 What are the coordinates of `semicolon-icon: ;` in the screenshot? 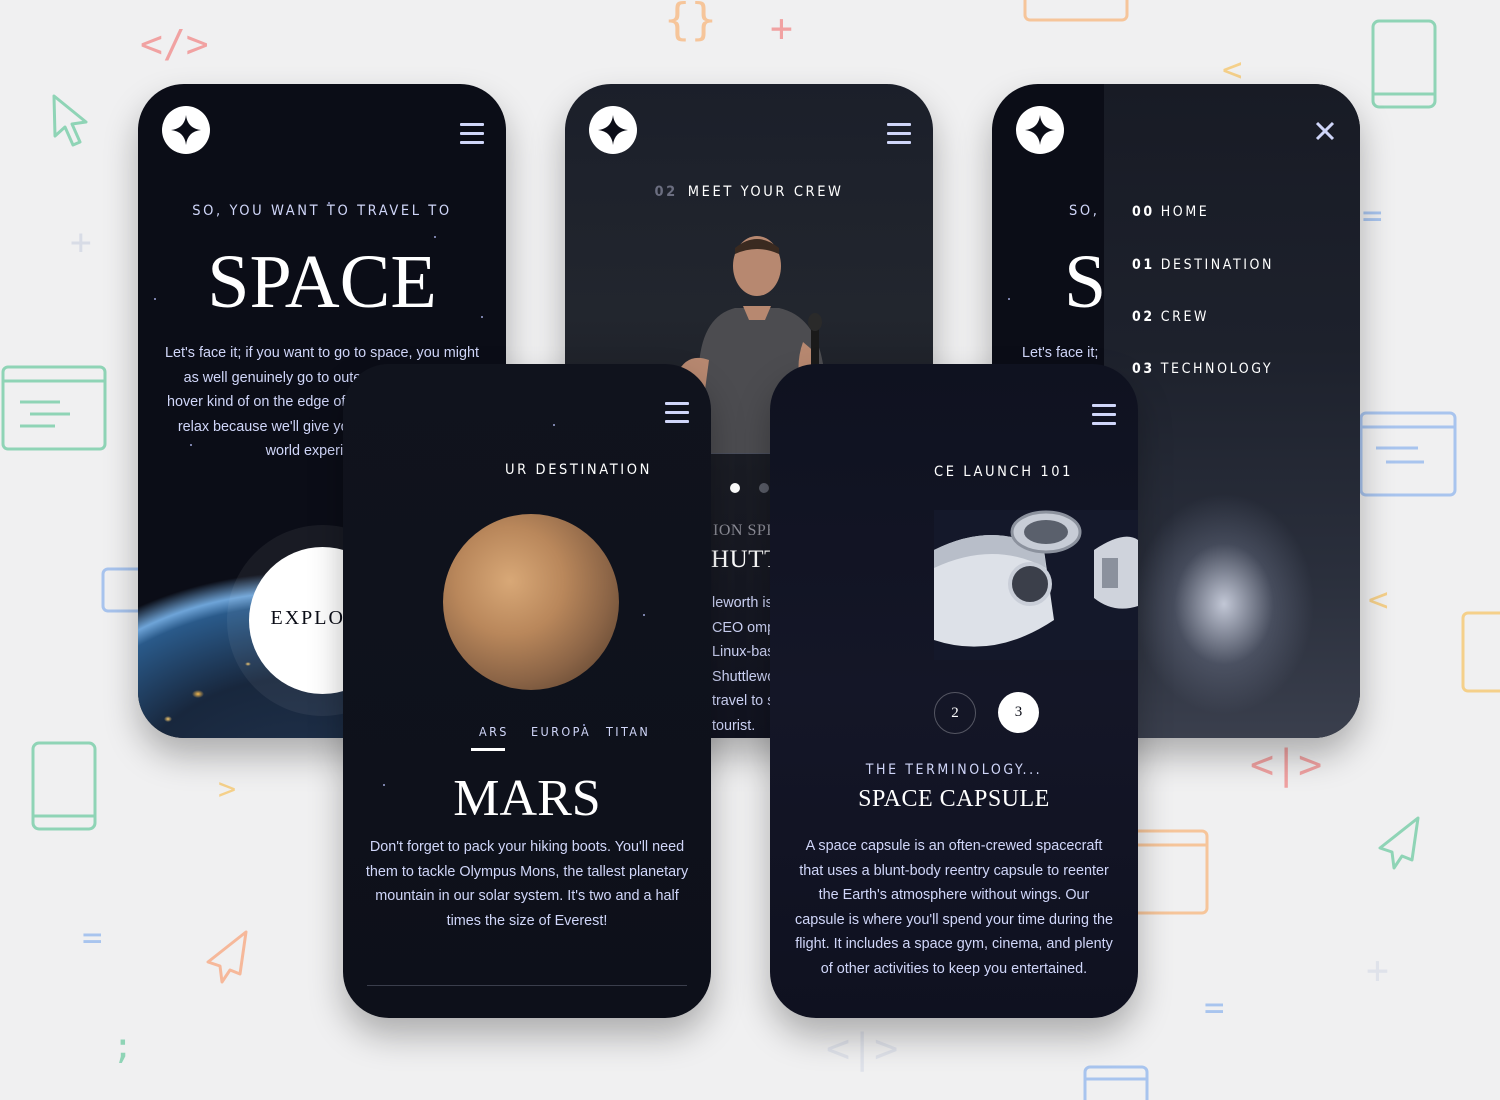 It's located at (123, 1046).